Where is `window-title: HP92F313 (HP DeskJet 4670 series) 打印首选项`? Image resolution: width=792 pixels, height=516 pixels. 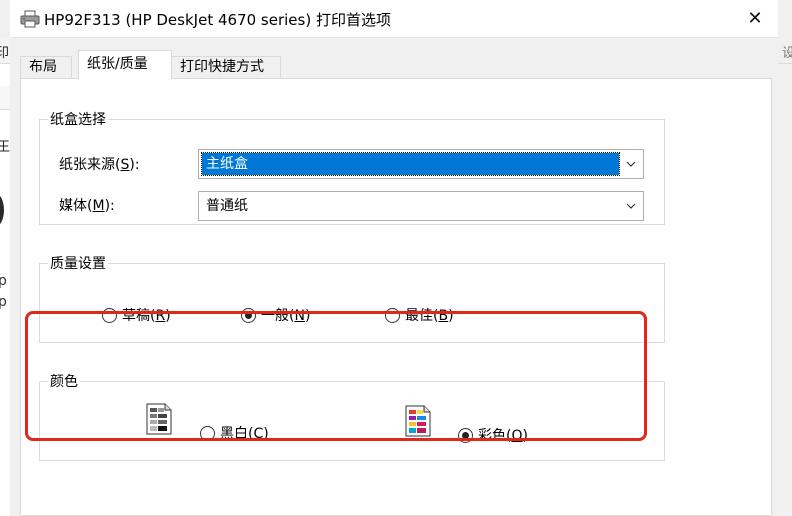
window-title: HP92F313 (HP DeskJet 4670 series) 打印首选项 is located at coordinates (217, 20).